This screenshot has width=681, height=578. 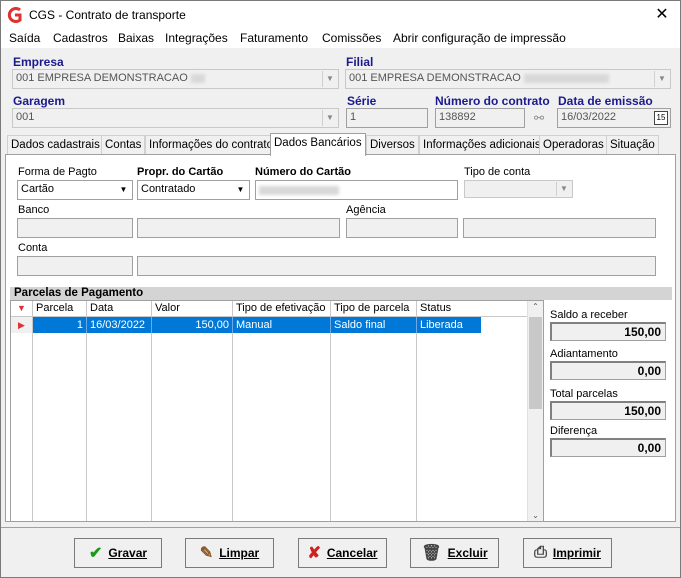 I want to click on menu-abrir-configuracao: Abrir configuração de impressão, so click(x=479, y=38).